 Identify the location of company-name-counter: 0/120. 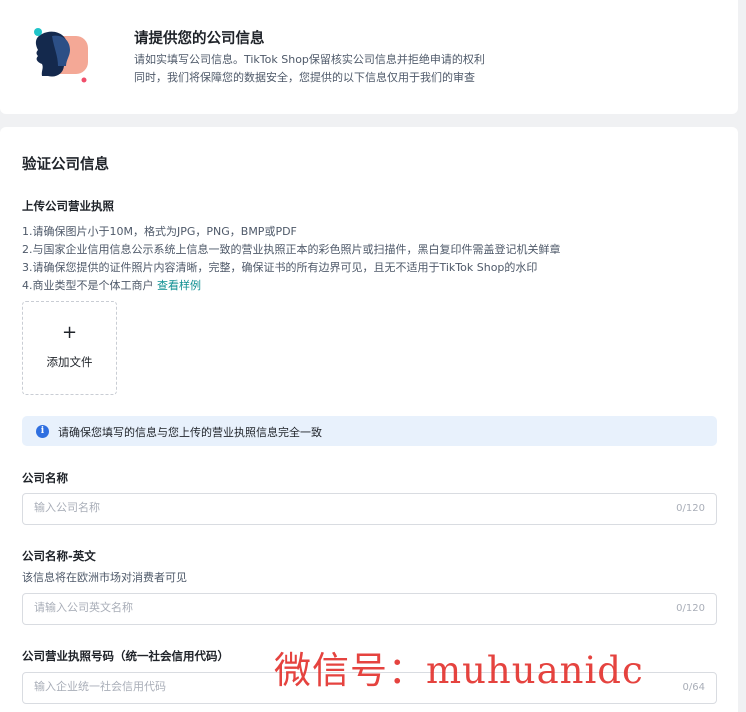
(690, 508).